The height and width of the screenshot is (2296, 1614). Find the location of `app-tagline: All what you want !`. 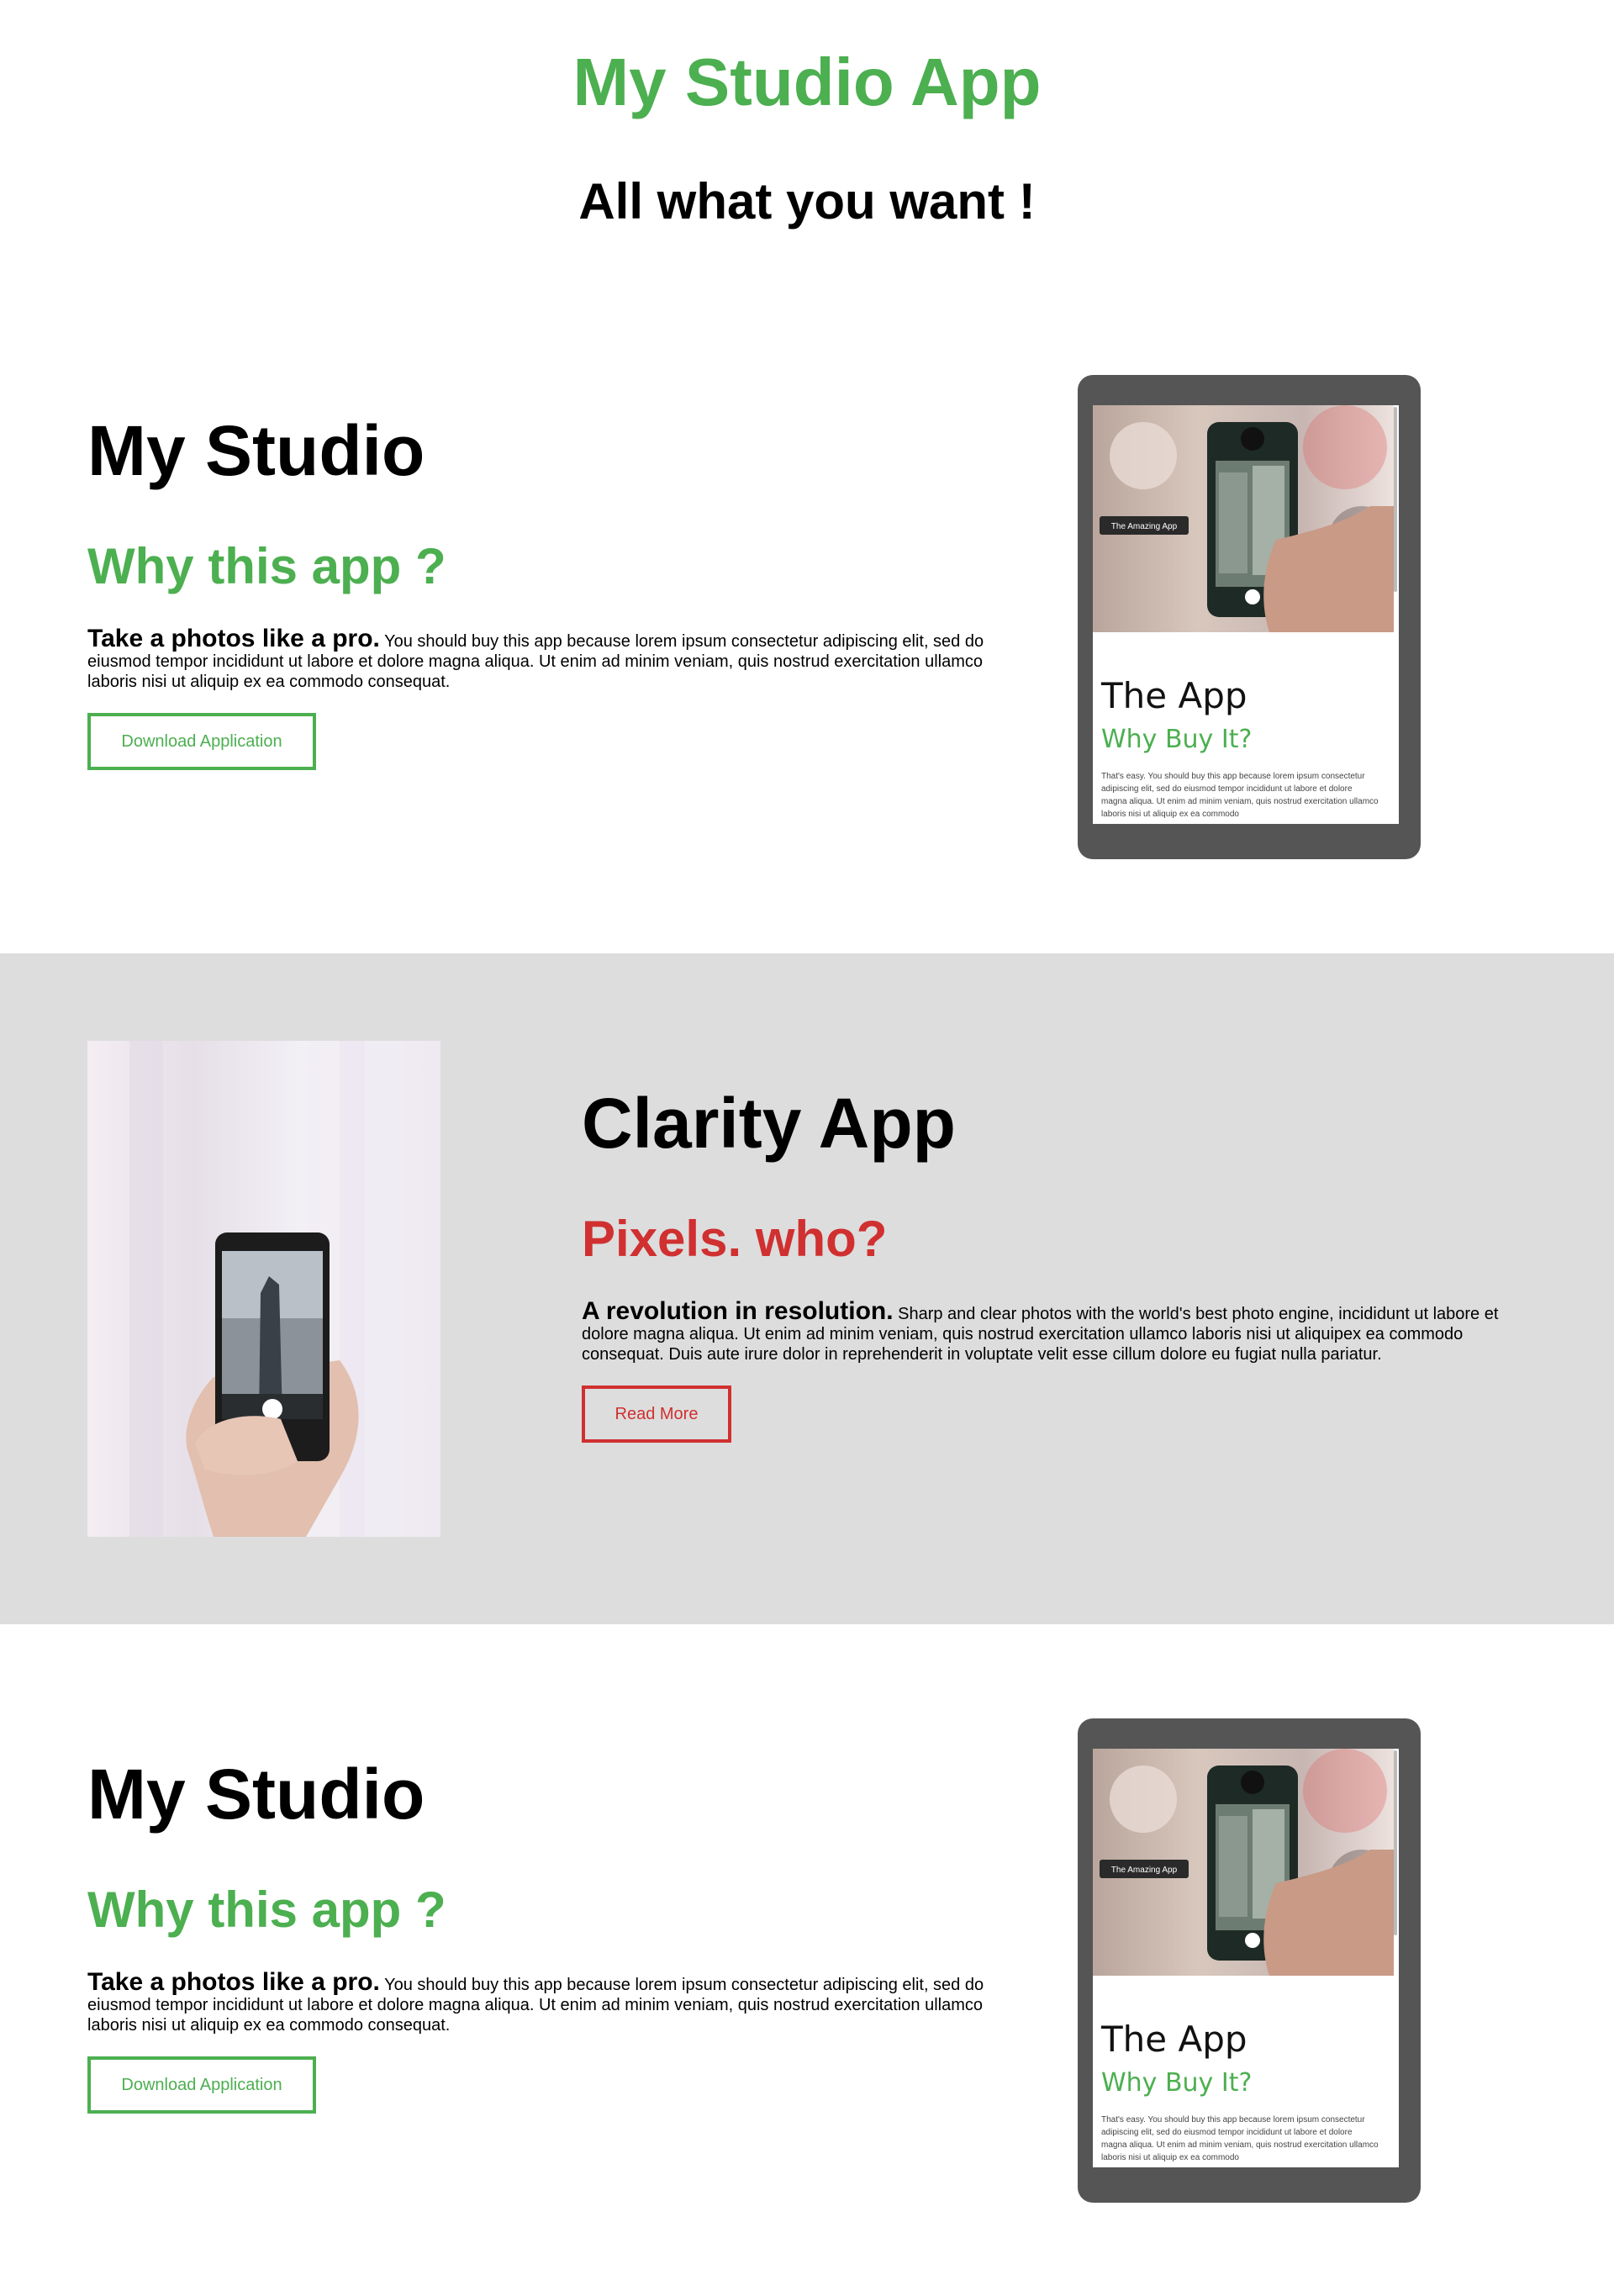

app-tagline: All what you want ! is located at coordinates (807, 202).